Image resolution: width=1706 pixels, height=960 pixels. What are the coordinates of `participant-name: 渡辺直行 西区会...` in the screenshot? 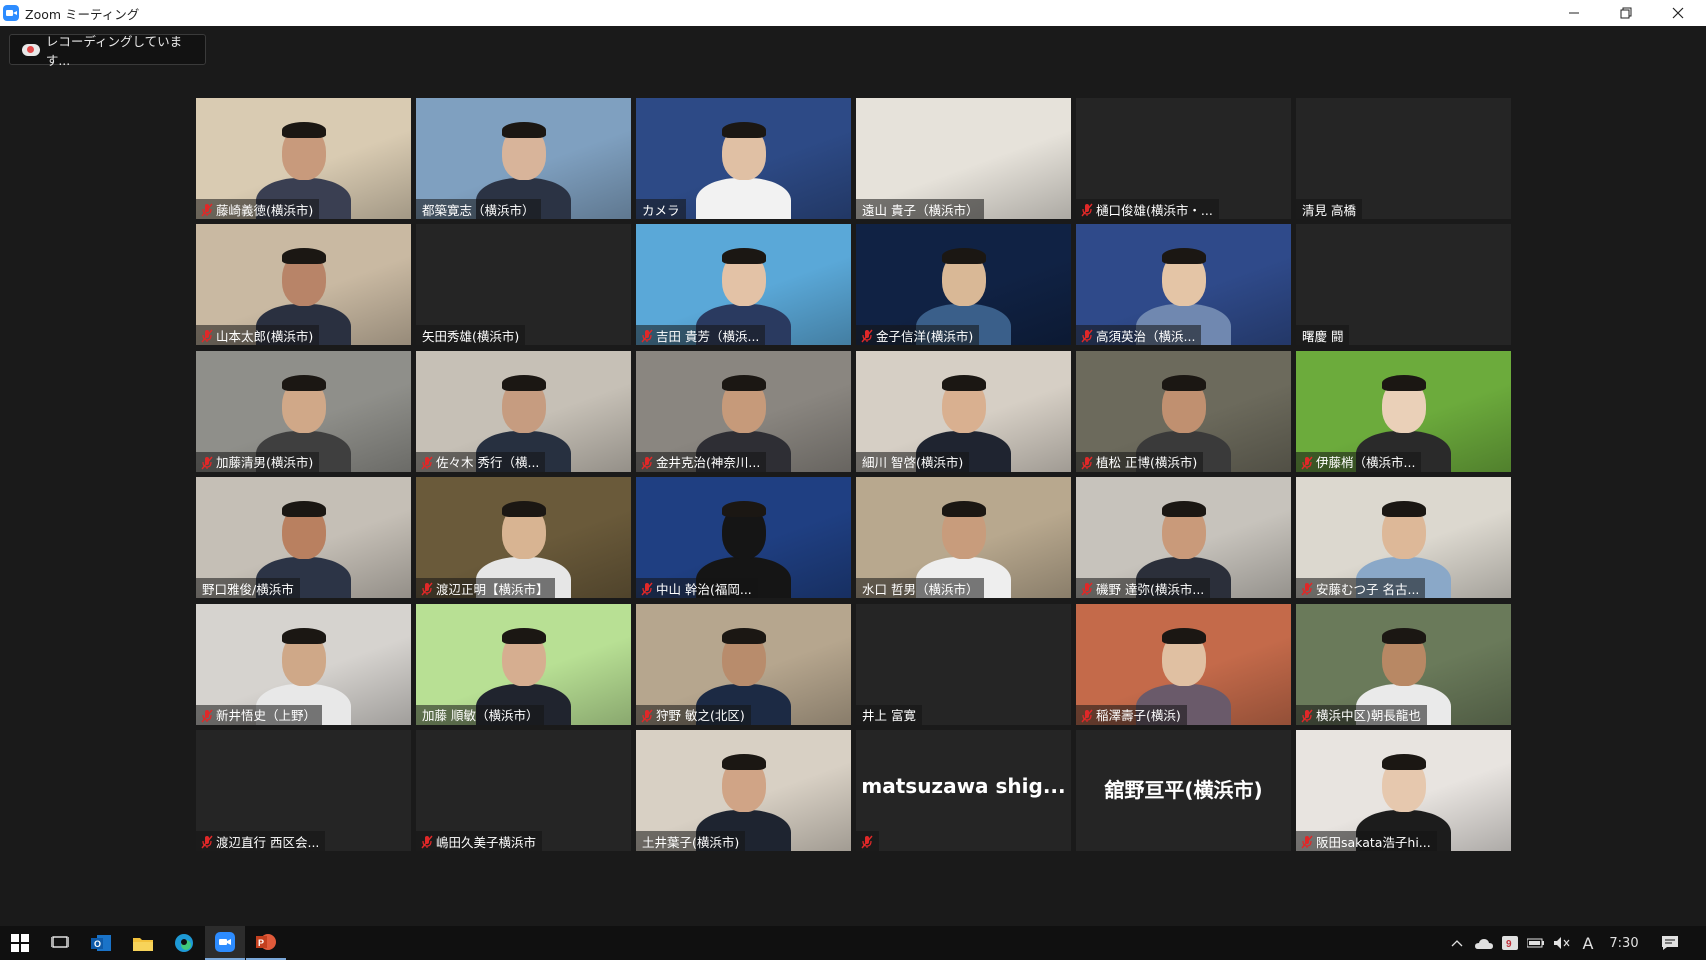 It's located at (268, 842).